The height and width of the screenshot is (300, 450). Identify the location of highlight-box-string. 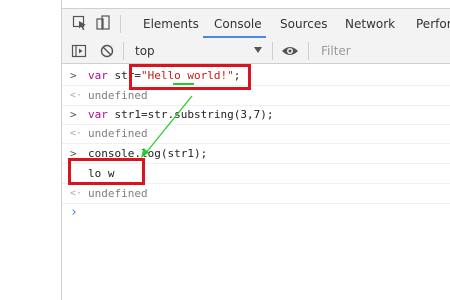
(190, 77).